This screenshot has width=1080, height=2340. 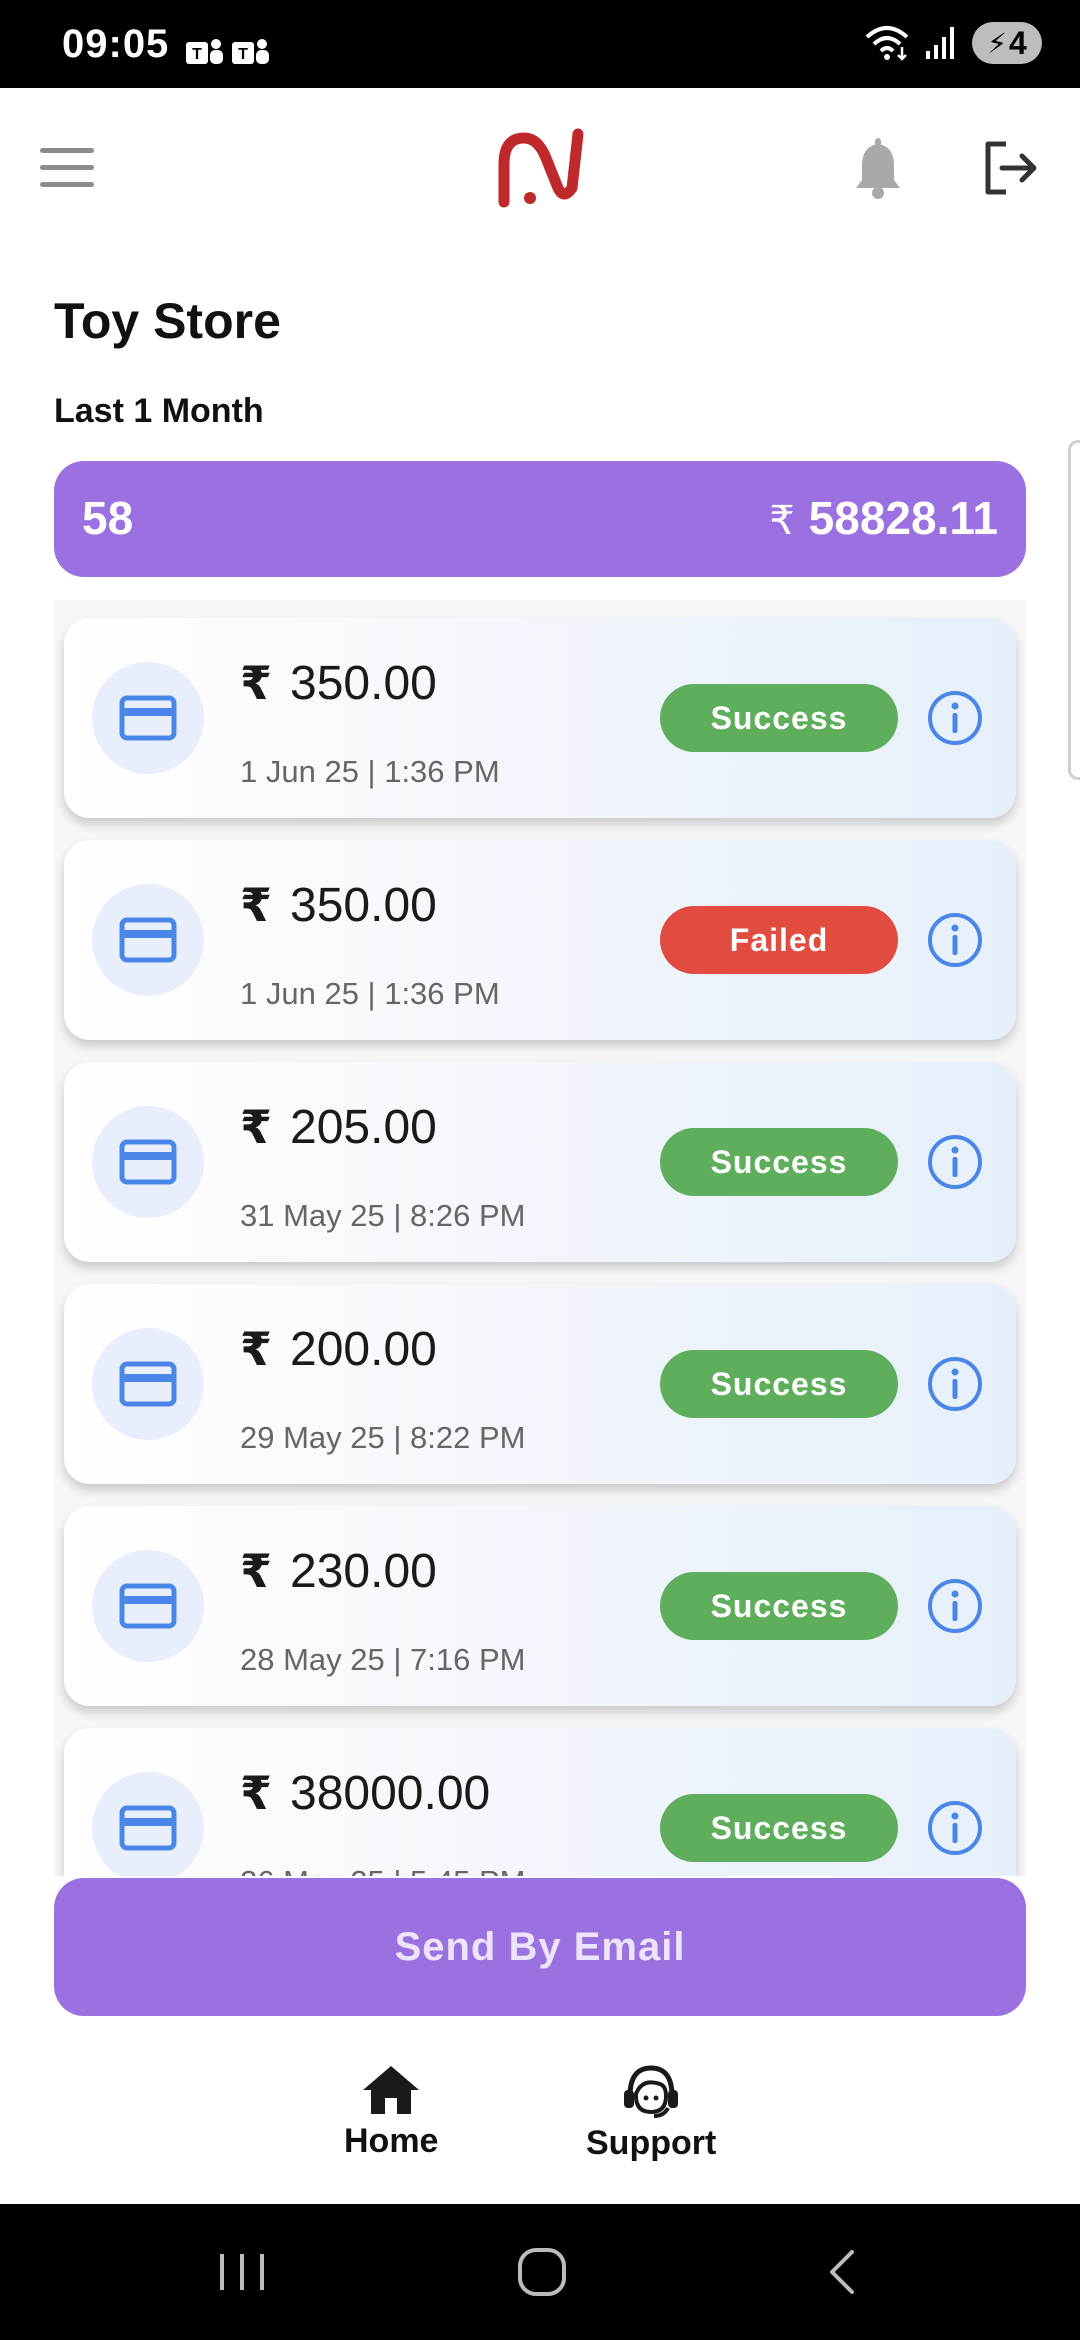 What do you see at coordinates (540, 1802) in the screenshot?
I see `transaction-card: ₹38000.00 26 May 25 | 5:45 PM Success` at bounding box center [540, 1802].